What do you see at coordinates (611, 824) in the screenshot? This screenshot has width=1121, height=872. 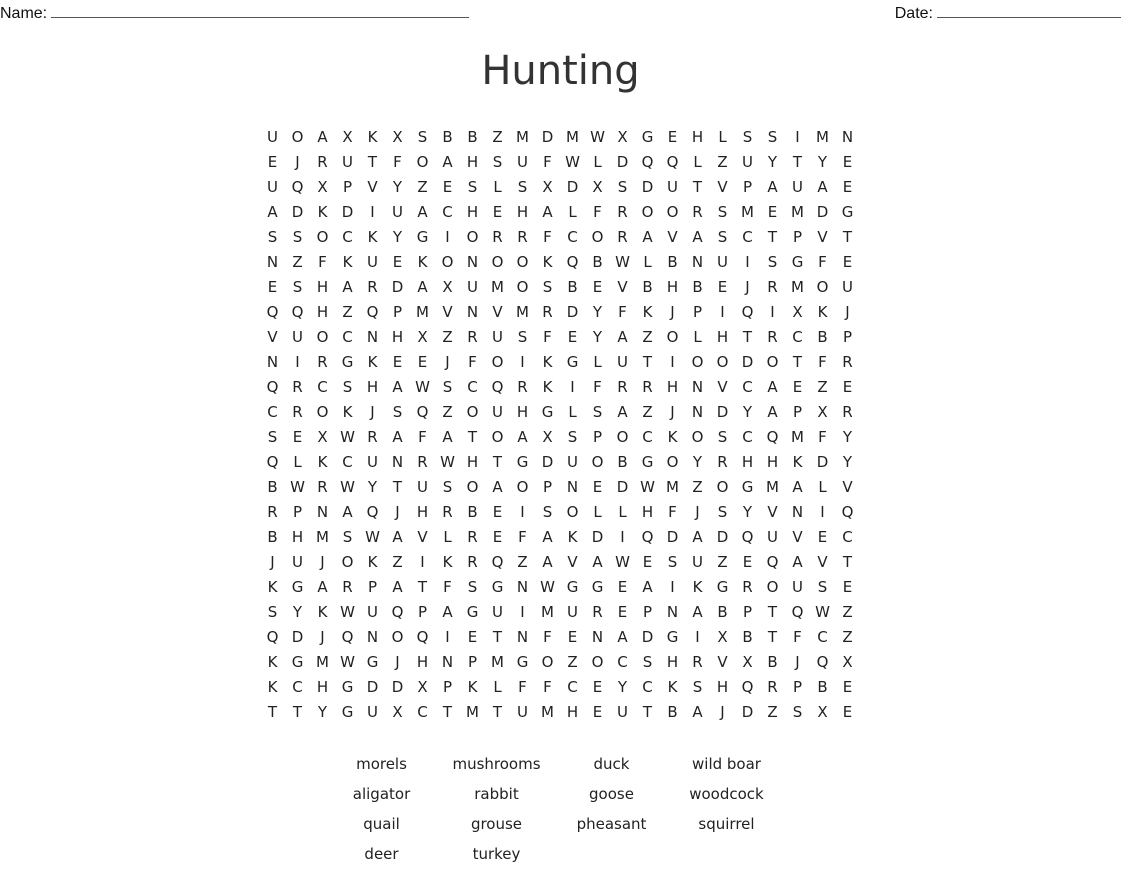 I see `word-bank-item: pheasant` at bounding box center [611, 824].